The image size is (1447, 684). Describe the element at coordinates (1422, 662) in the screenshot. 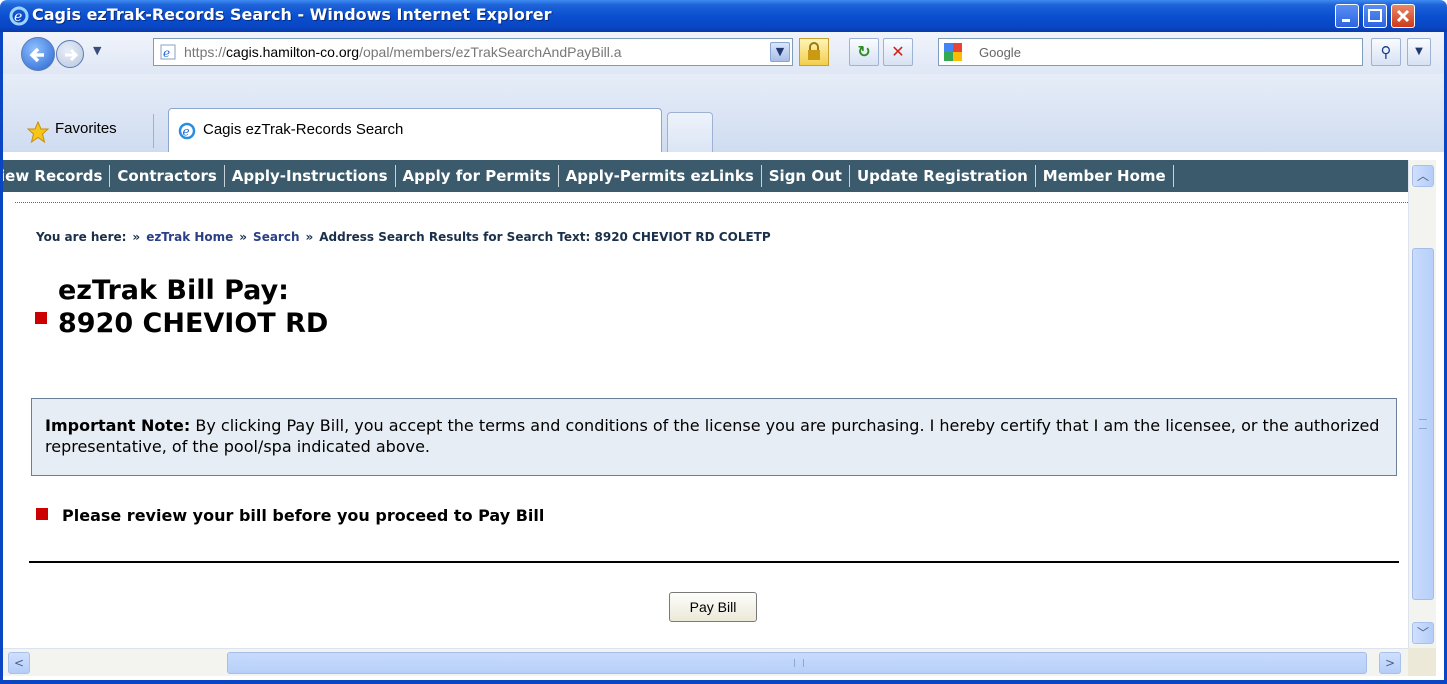

I see `scrollbar-corner` at that location.